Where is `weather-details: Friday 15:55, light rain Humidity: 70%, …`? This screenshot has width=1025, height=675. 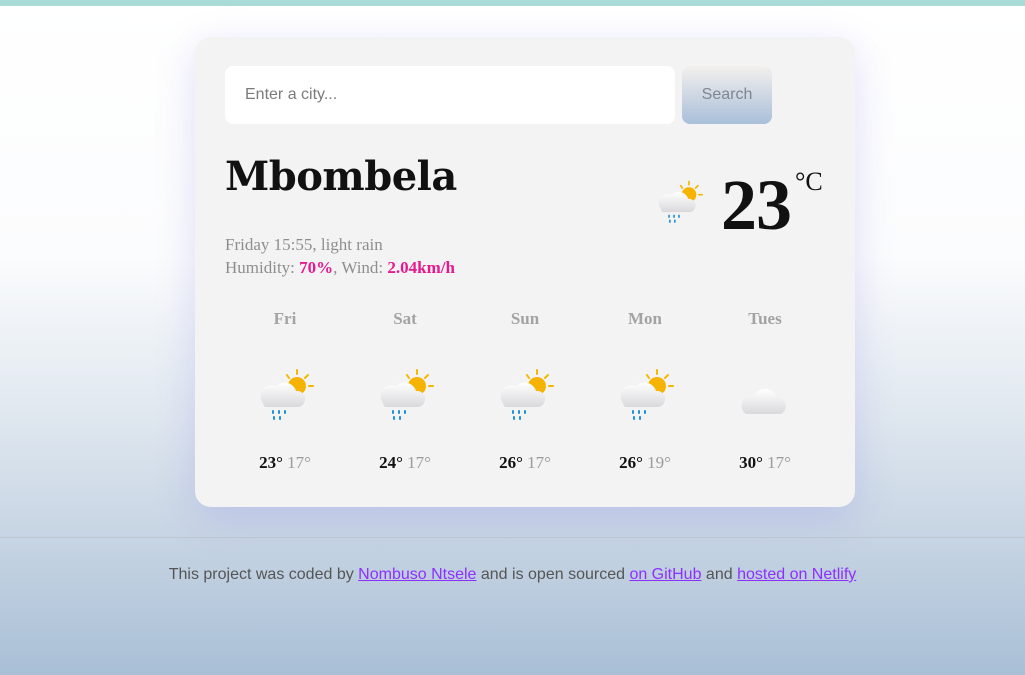 weather-details: Friday 15:55, light rain Humidity: 70%, … is located at coordinates (340, 256).